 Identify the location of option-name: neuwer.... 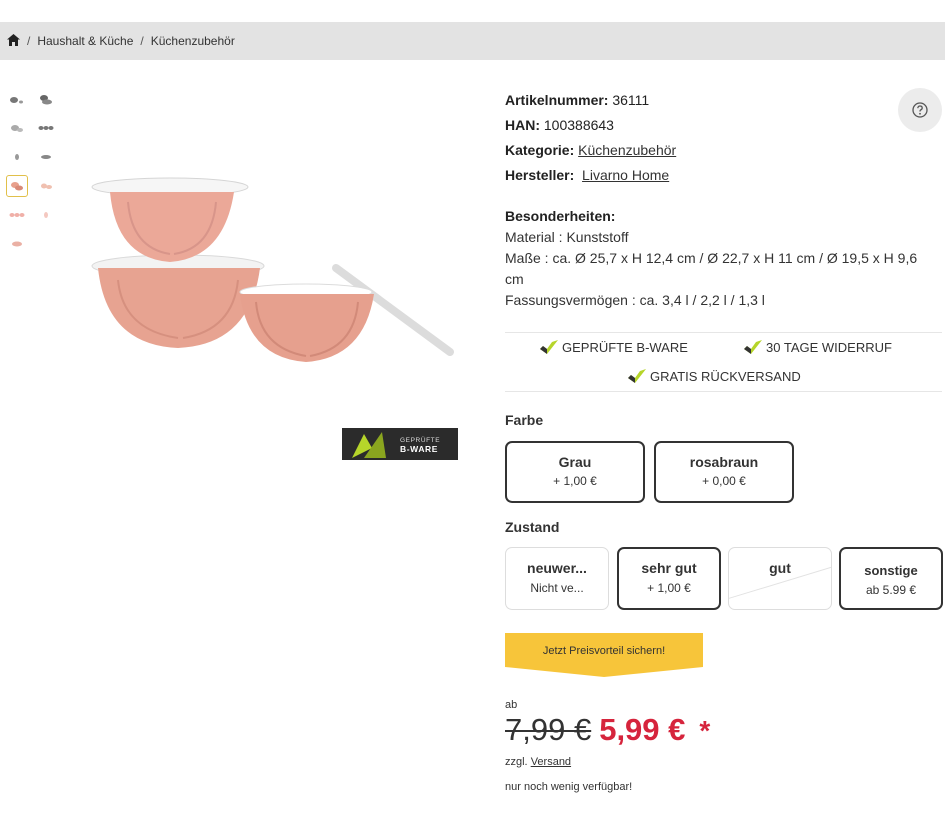
(557, 568).